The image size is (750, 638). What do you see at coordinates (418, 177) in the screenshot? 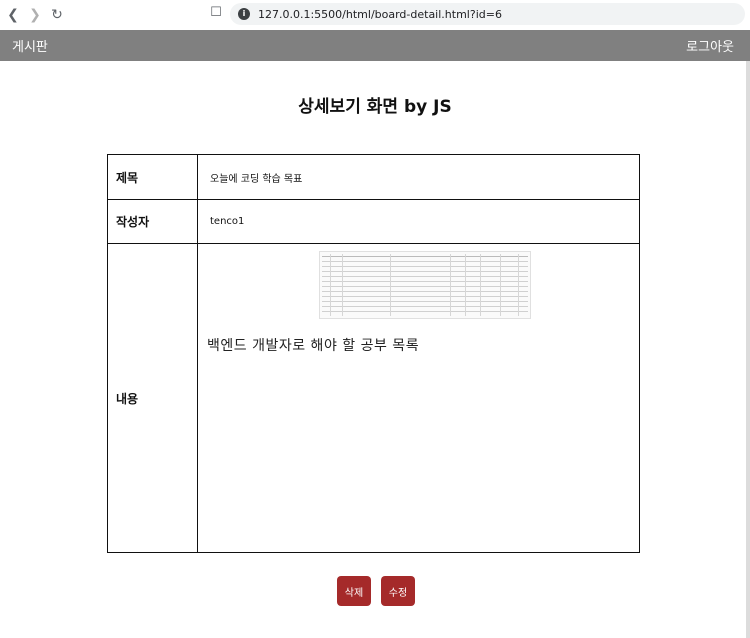
I see `title-value: 오늘에 코딩 학습 목표` at bounding box center [418, 177].